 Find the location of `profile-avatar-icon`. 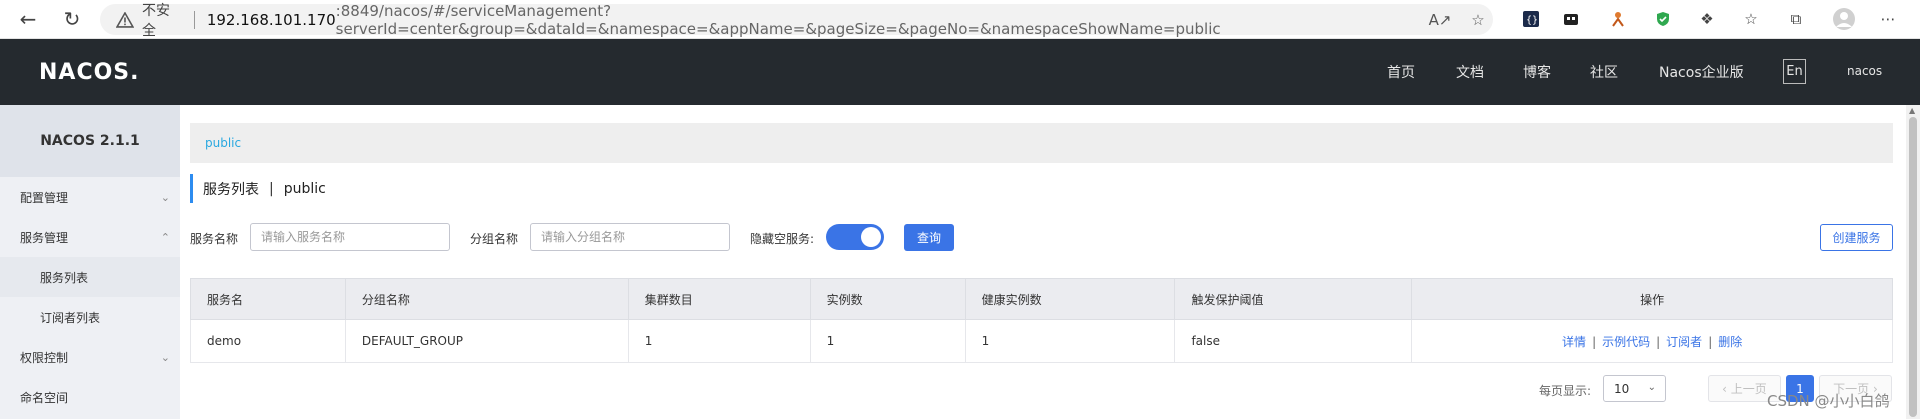

profile-avatar-icon is located at coordinates (1844, 19).